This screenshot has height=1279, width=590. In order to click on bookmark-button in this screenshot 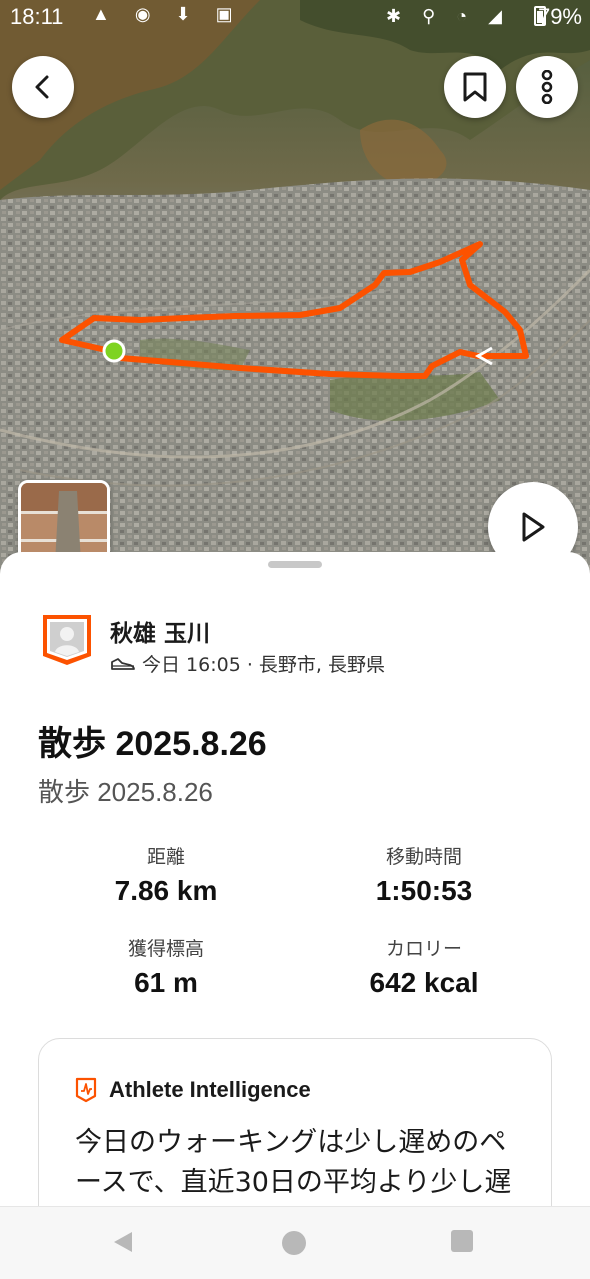, I will do `click(475, 87)`.